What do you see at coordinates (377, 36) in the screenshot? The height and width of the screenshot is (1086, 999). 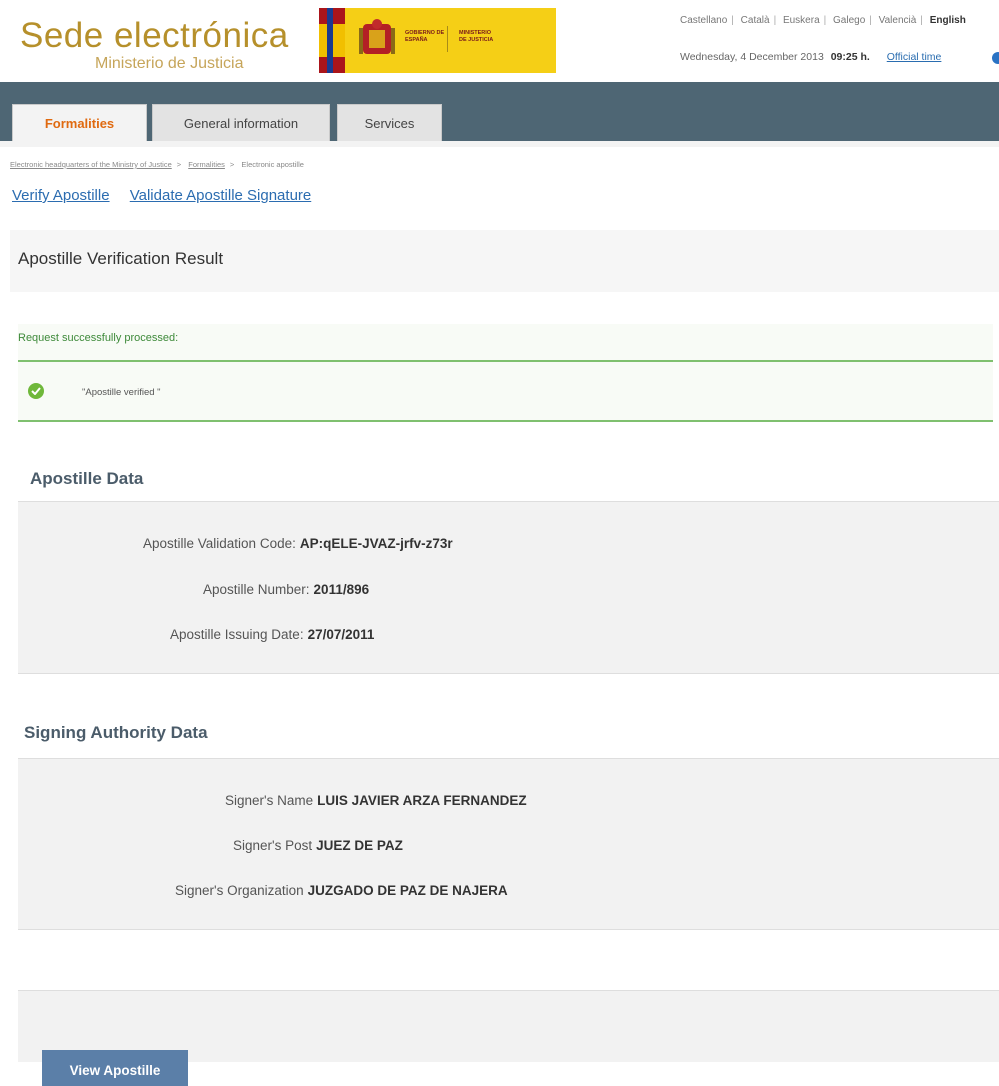 I see `coat-of-arms-icon` at bounding box center [377, 36].